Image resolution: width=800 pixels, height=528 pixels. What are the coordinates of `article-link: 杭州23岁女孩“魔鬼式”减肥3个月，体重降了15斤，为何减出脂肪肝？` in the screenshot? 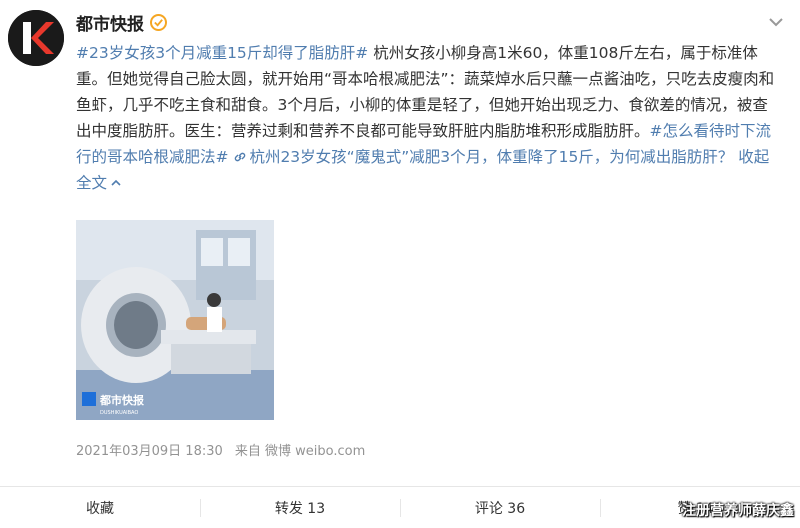 It's located at (483, 157).